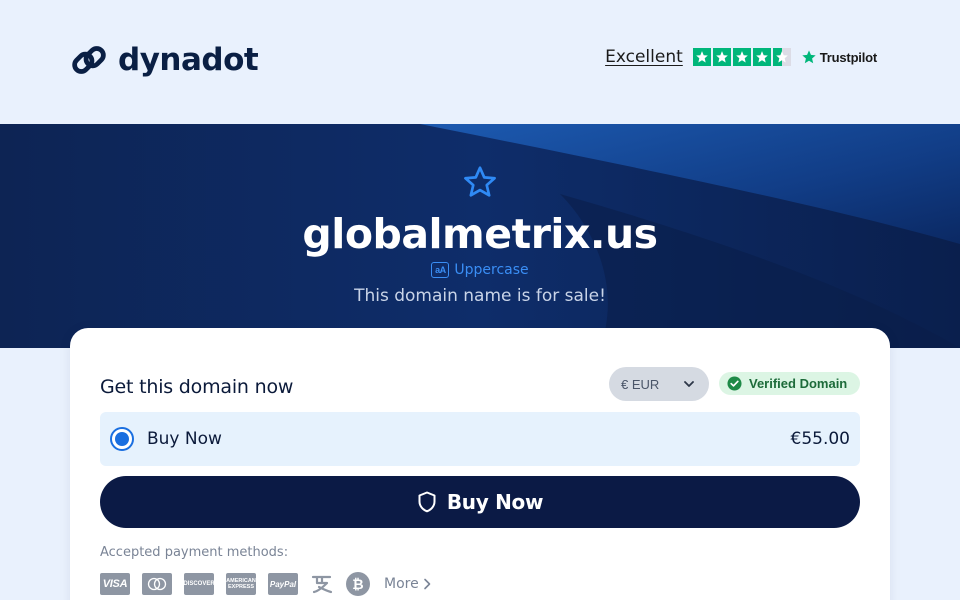 This screenshot has width=960, height=600. What do you see at coordinates (734, 383) in the screenshot?
I see `check-circle-icon` at bounding box center [734, 383].